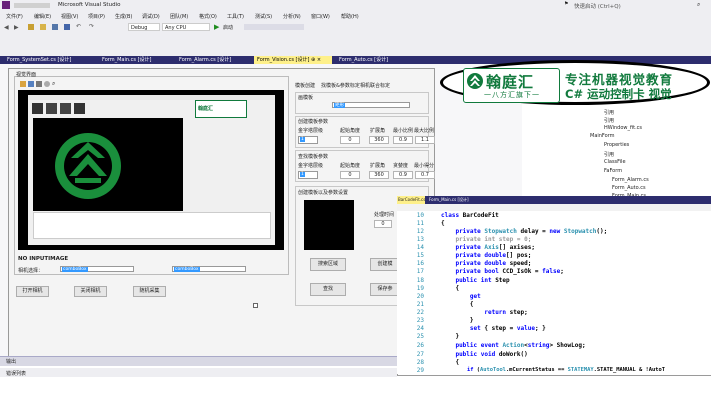  What do you see at coordinates (425, 140) in the screenshot?
I see `create-max-scale-field: 1.1` at bounding box center [425, 140].